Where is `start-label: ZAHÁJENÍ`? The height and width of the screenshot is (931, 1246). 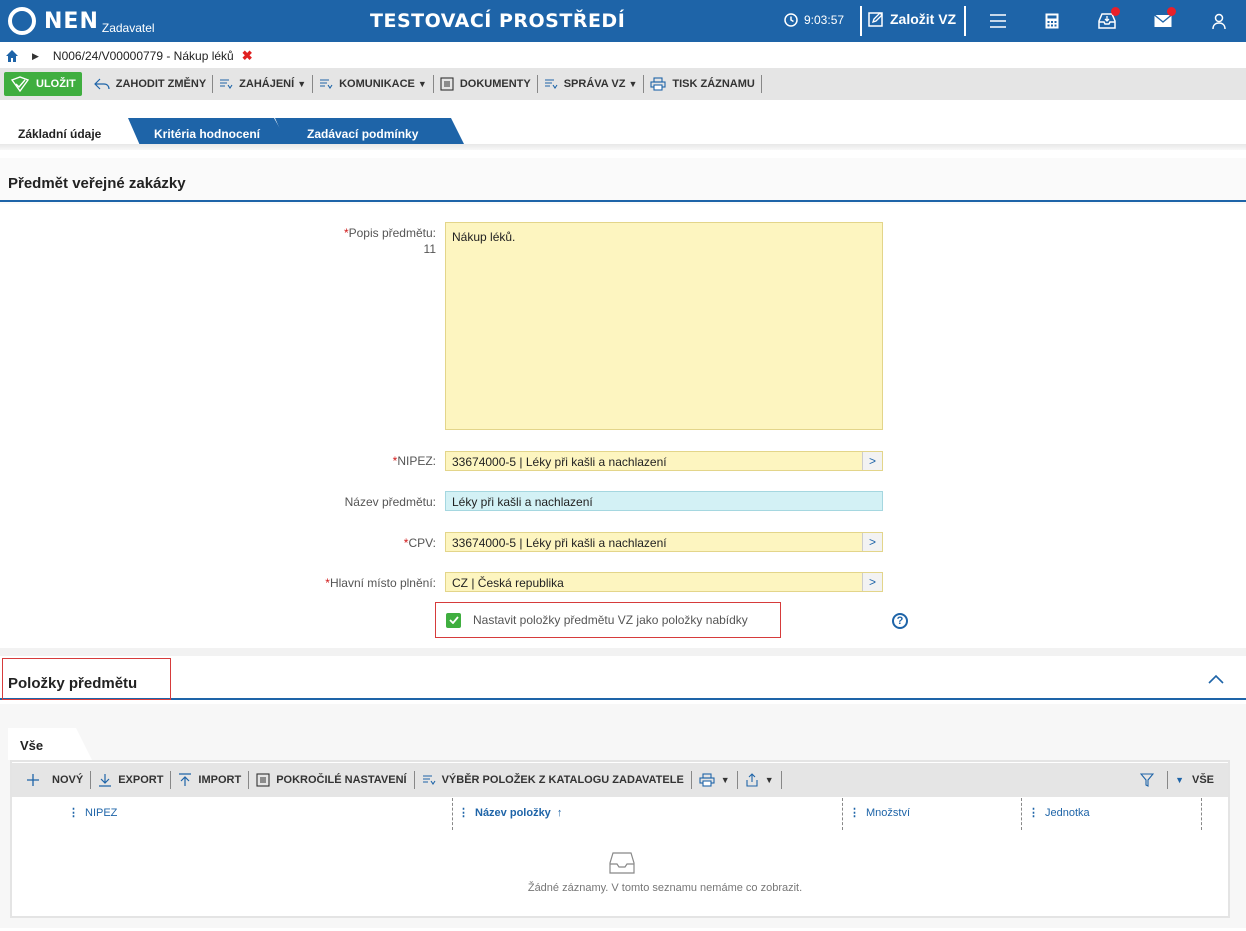
start-label: ZAHÁJENÍ is located at coordinates (267, 84).